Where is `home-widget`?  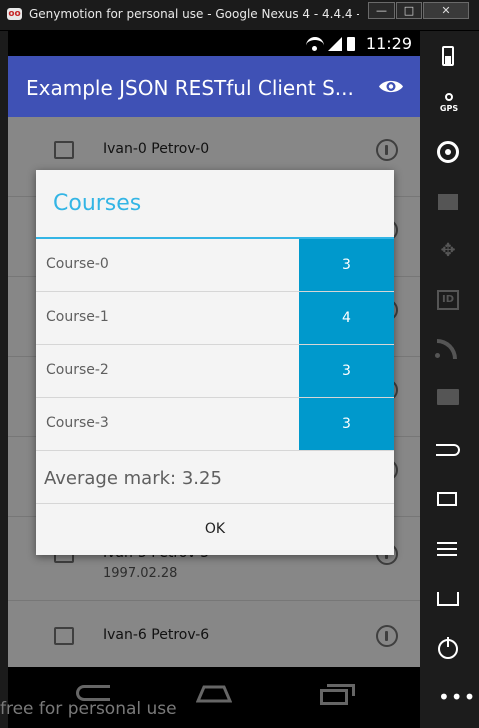 home-widget is located at coordinates (449, 600).